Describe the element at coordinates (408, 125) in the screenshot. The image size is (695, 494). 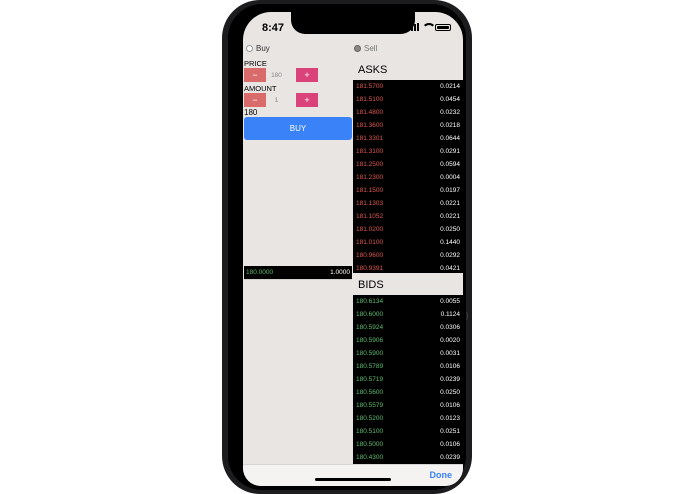
I see `asks-row: 181.3600 0.0218` at that location.